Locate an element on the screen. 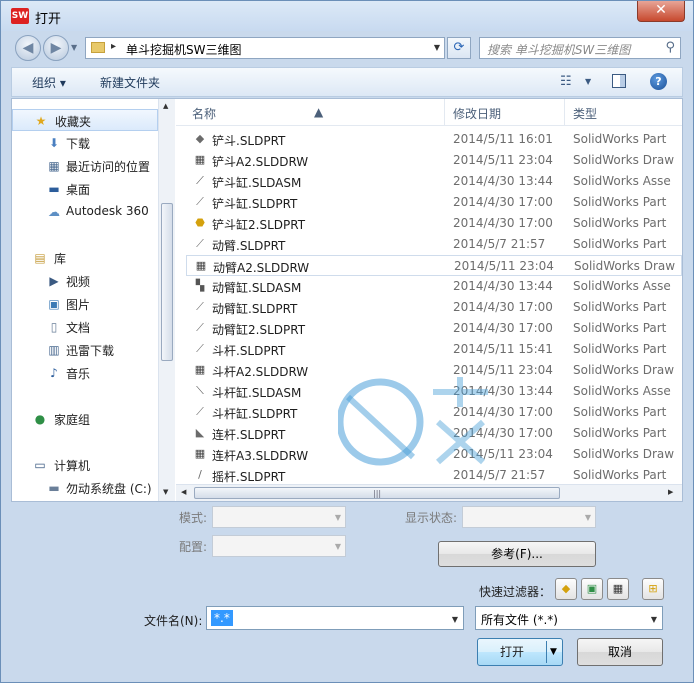 This screenshot has width=694, height=683. part-icon: ⟋ is located at coordinates (200, 327).